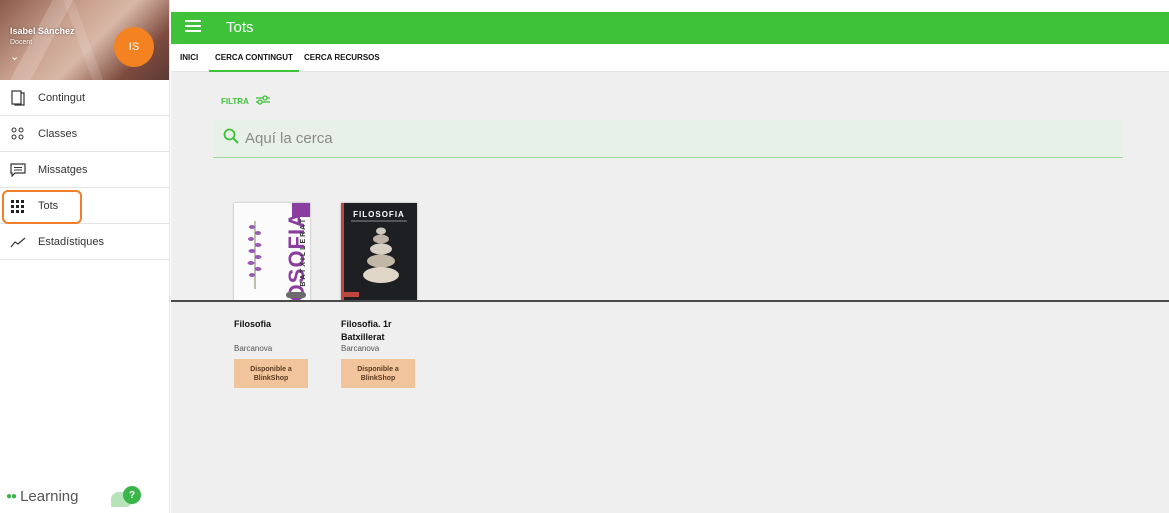 The width and height of the screenshot is (1169, 513). What do you see at coordinates (670, 28) in the screenshot?
I see `top-bar: Tots` at bounding box center [670, 28].